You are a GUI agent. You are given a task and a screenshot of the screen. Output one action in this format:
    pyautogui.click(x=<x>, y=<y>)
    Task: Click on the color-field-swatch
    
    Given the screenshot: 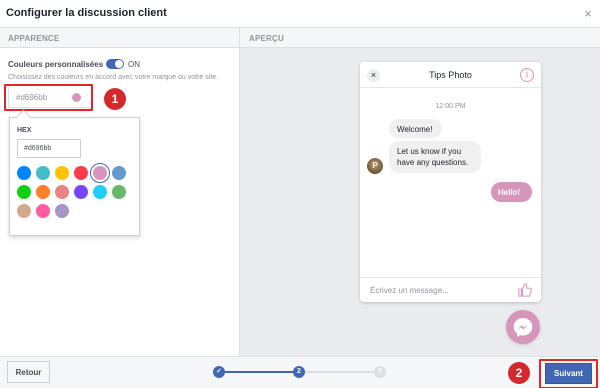 What is the action you would take?
    pyautogui.click(x=76, y=97)
    